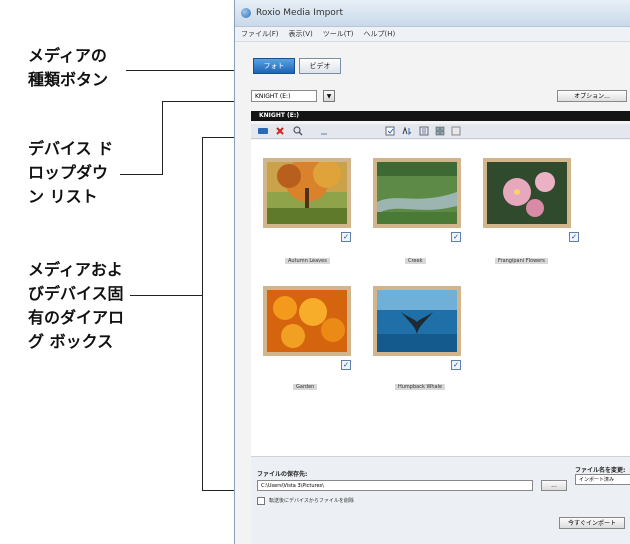 This screenshot has width=630, height=544. I want to click on photo-garden, so click(307, 321).